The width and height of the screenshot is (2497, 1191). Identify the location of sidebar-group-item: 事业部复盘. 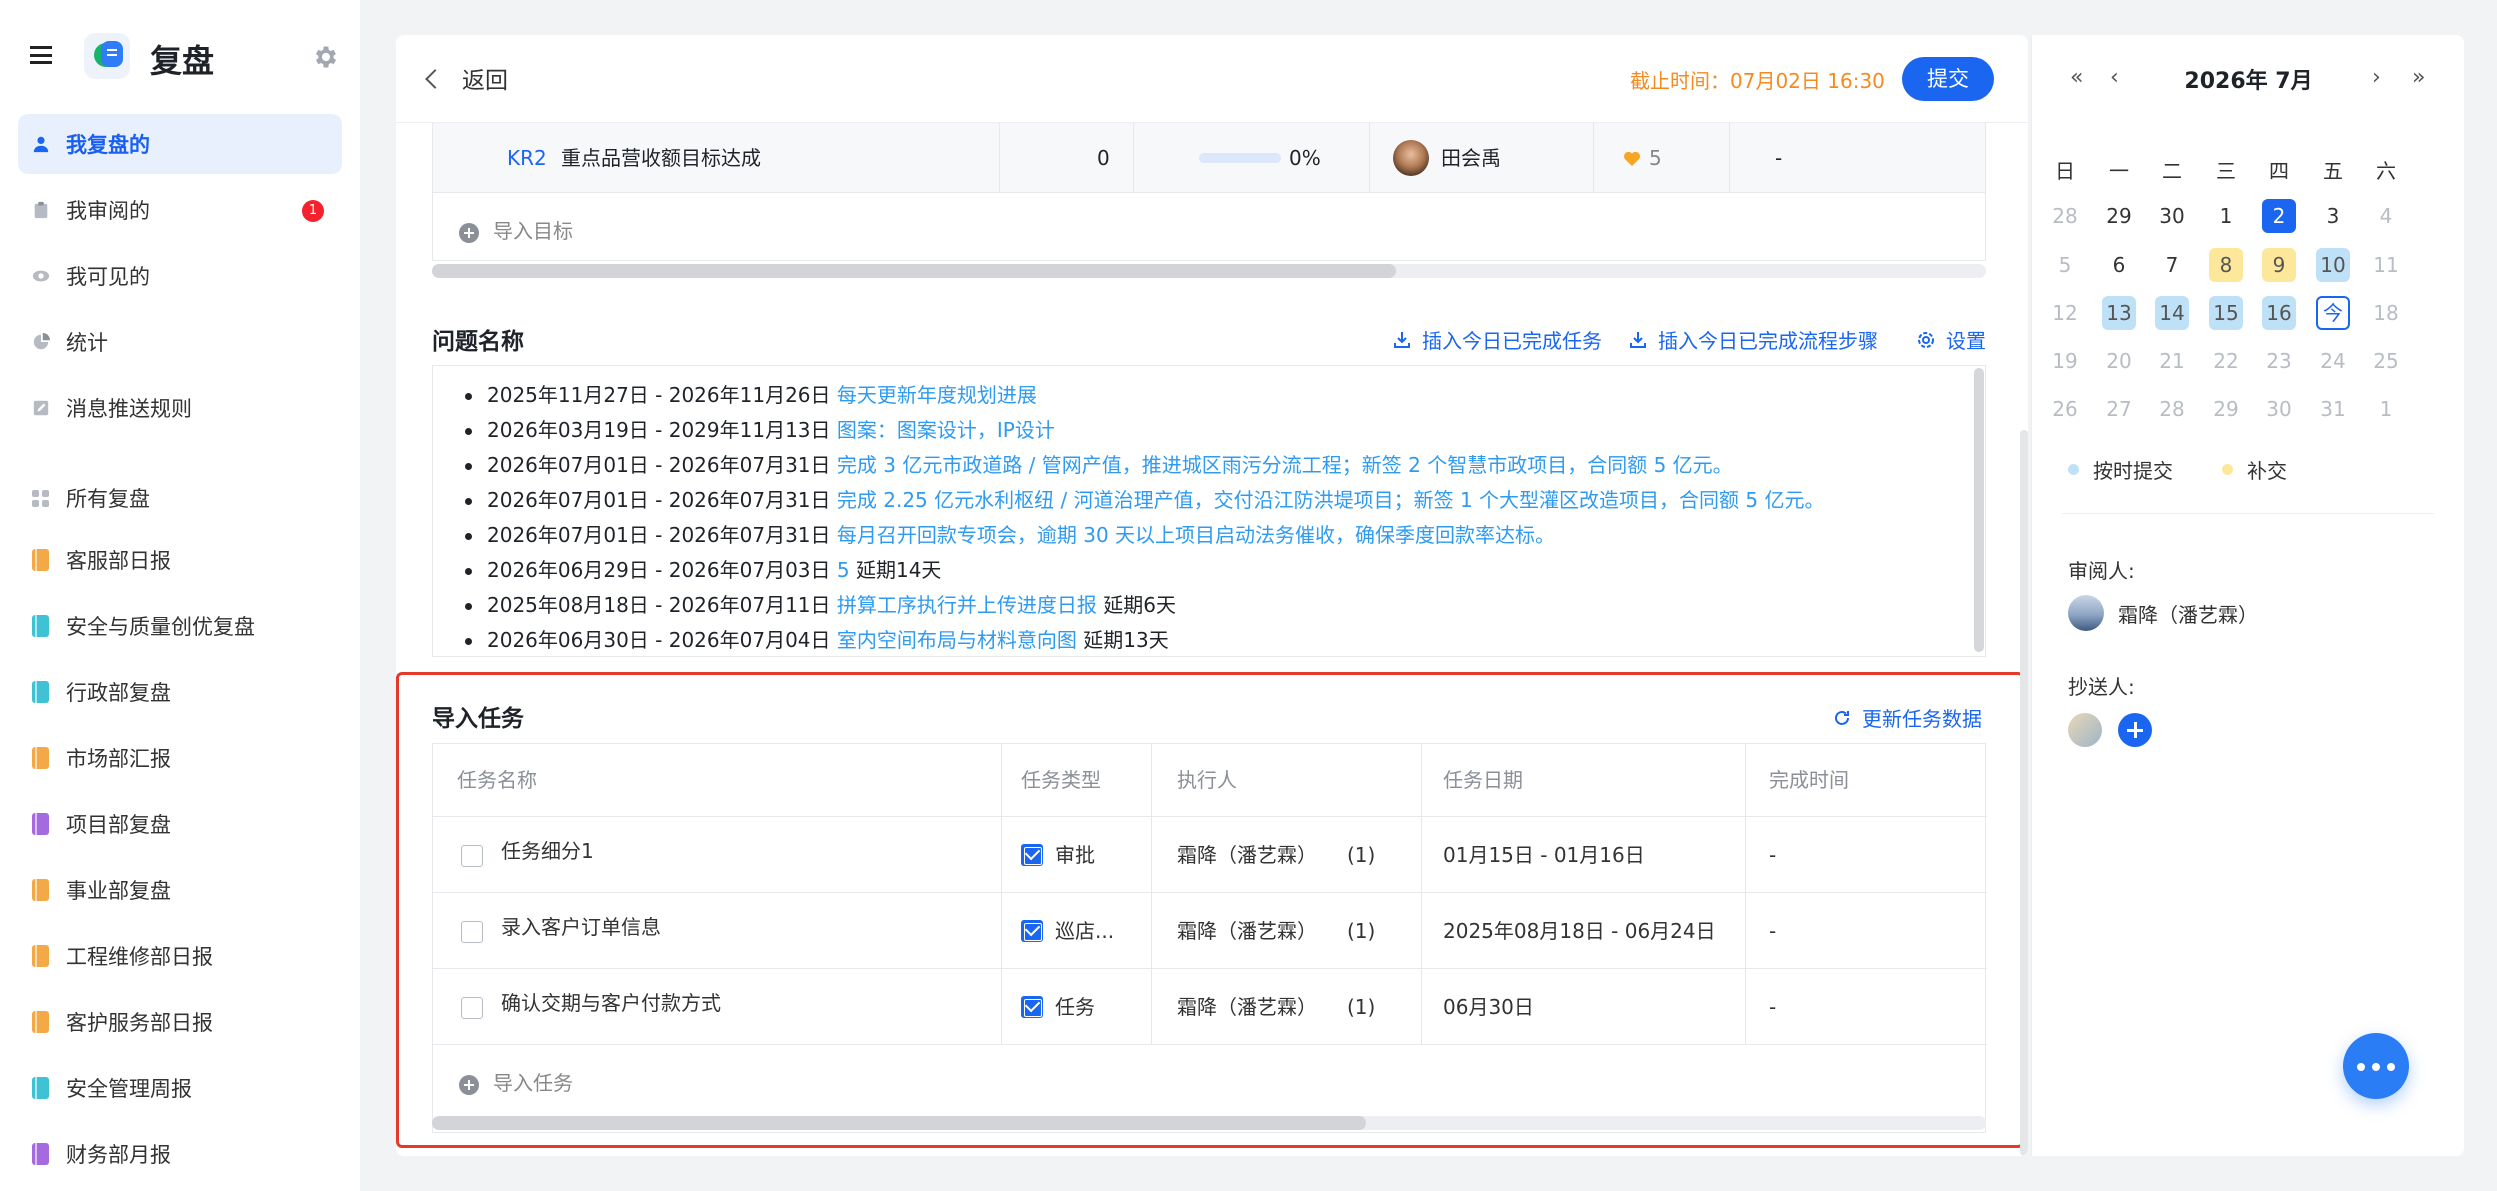
(180, 890).